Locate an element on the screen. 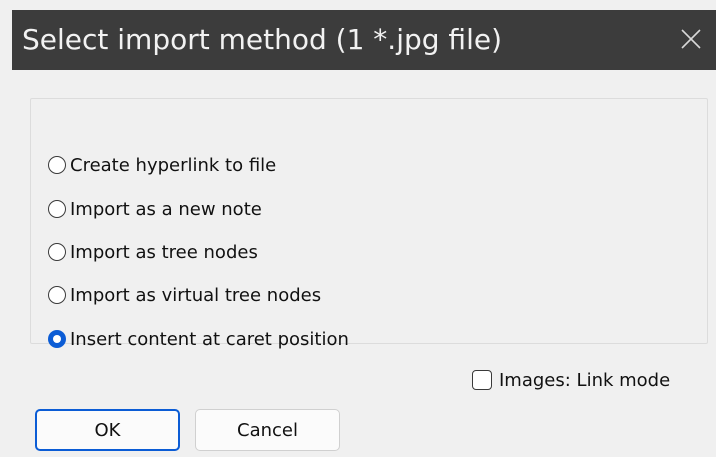  option-import-new-note: Import as a new note is located at coordinates (155, 209).